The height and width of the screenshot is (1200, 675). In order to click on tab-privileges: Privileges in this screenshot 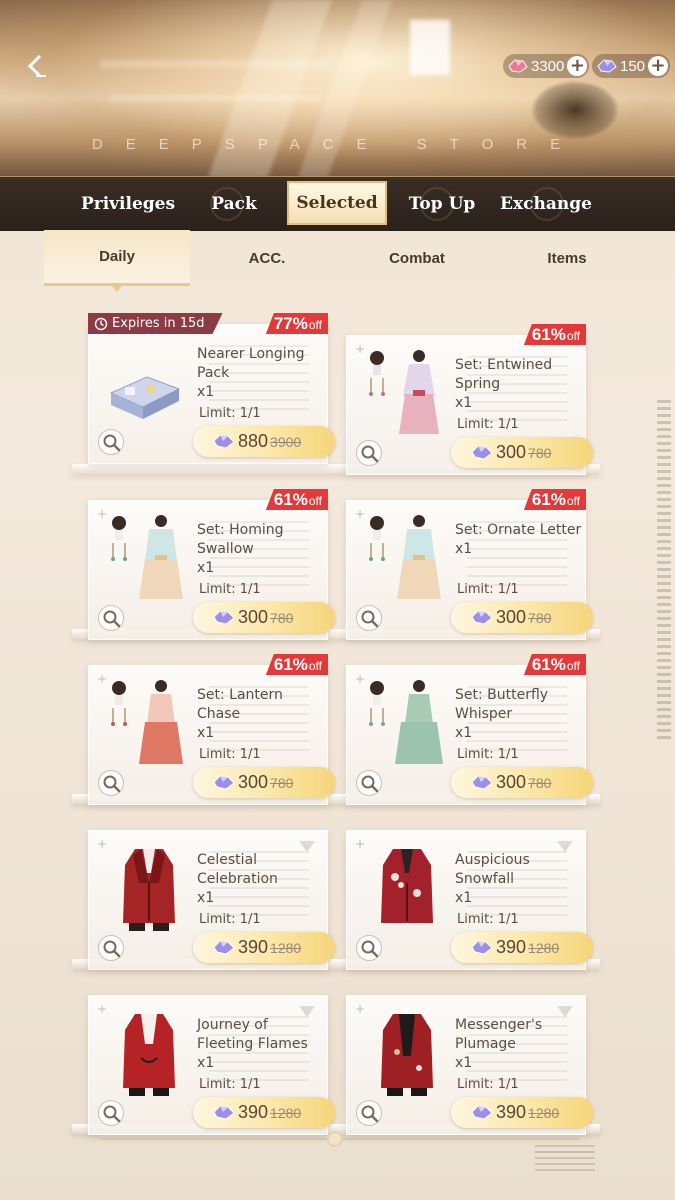, I will do `click(128, 204)`.